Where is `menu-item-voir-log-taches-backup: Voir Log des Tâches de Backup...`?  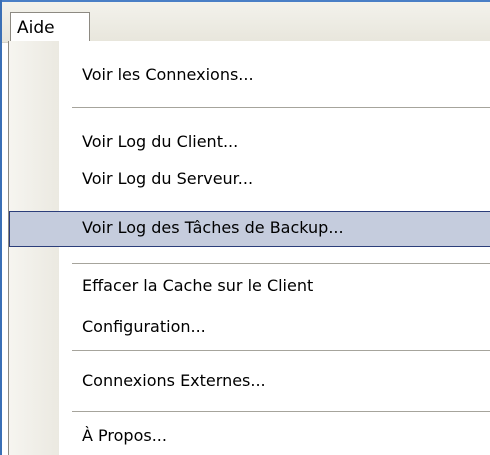
menu-item-voir-log-taches-backup: Voir Log des Tâches de Backup... is located at coordinates (249, 229).